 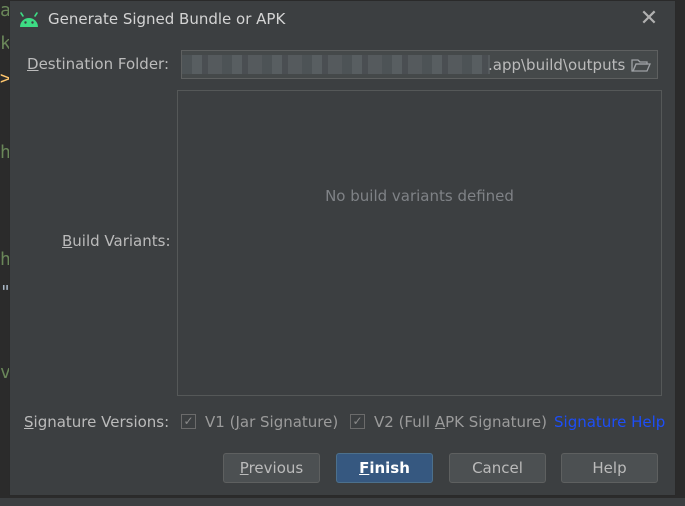 I want to click on dialog-title: Generate Signed Bundle or APK, so click(x=167, y=19).